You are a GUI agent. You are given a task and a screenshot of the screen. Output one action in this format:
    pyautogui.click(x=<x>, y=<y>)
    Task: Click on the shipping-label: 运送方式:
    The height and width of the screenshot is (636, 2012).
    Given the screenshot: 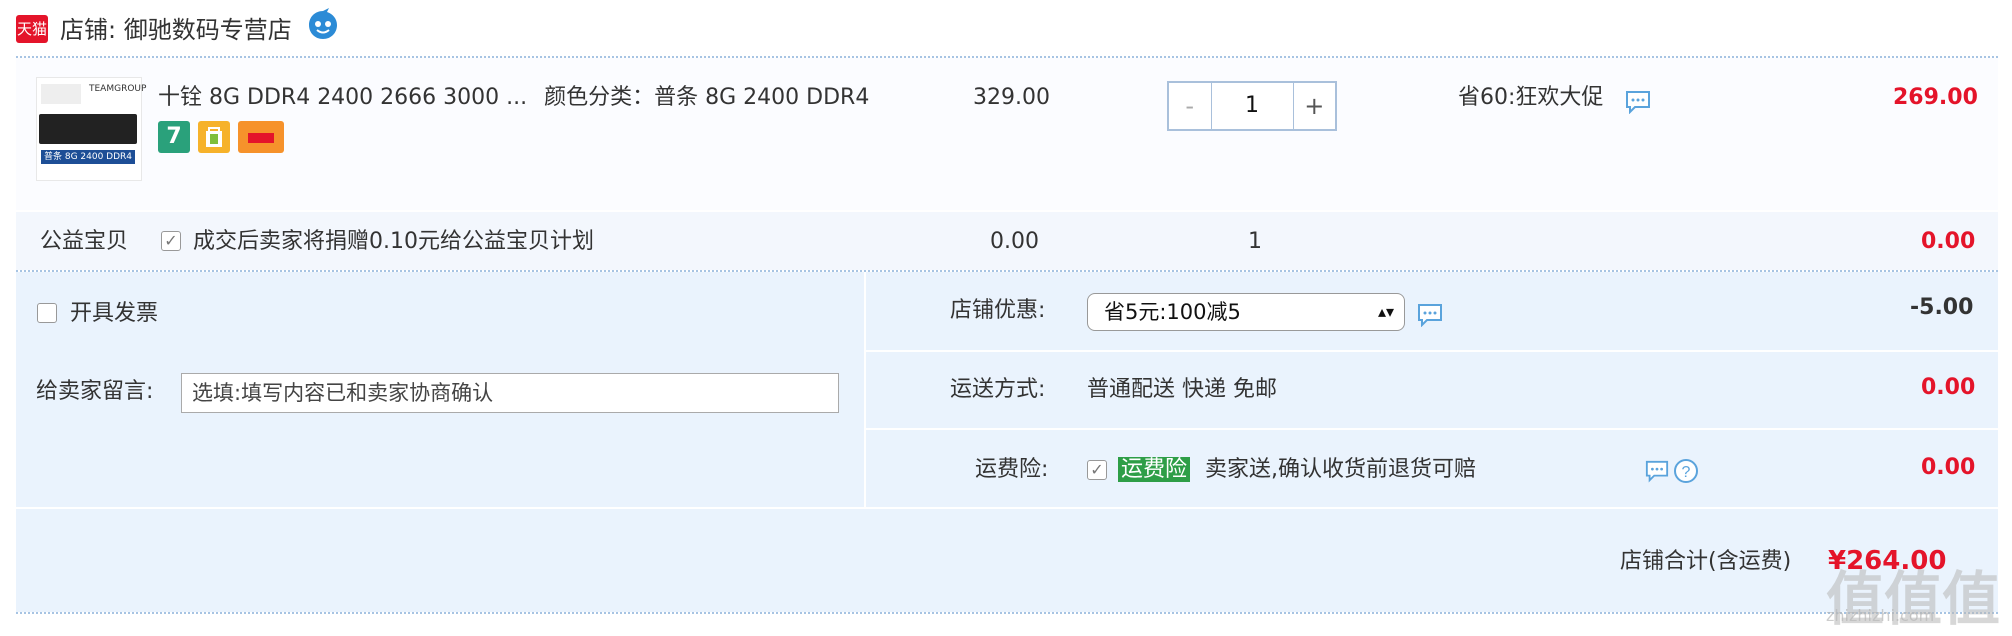 What is the action you would take?
    pyautogui.click(x=998, y=389)
    